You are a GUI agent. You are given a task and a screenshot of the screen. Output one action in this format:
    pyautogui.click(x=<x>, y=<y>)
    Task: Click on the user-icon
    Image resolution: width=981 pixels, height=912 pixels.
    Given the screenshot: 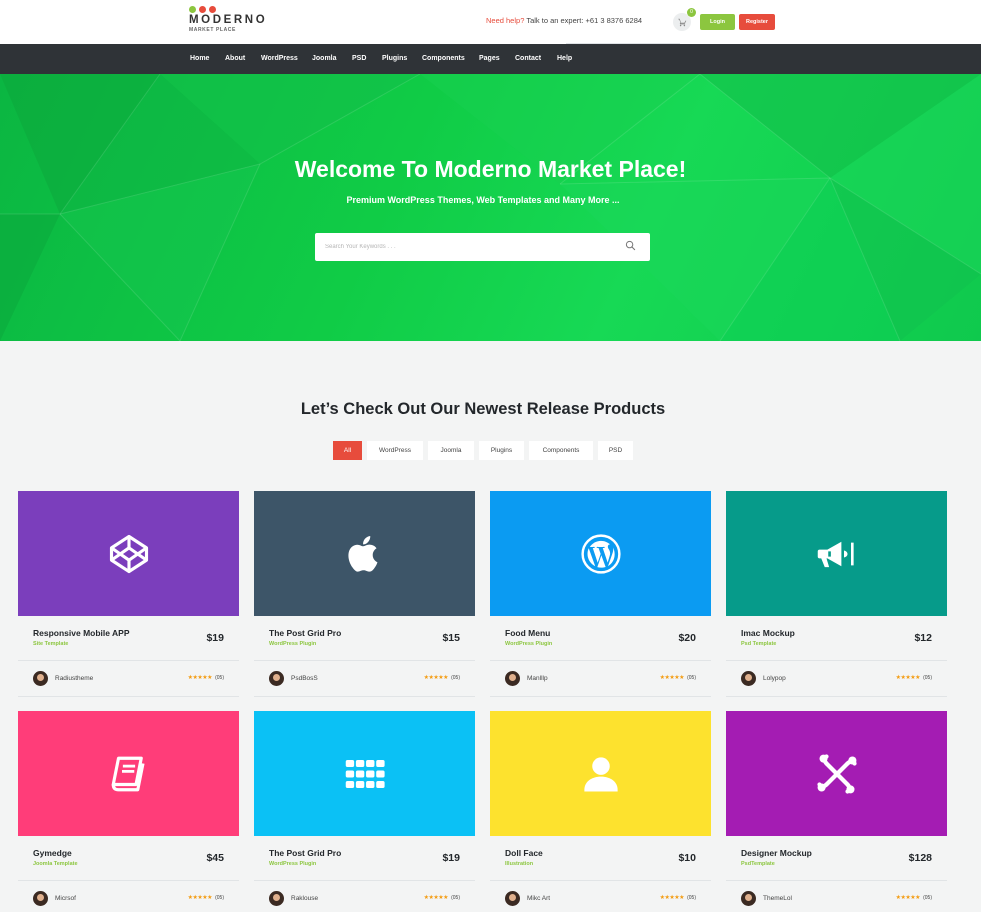 What is the action you would take?
    pyautogui.click(x=600, y=773)
    